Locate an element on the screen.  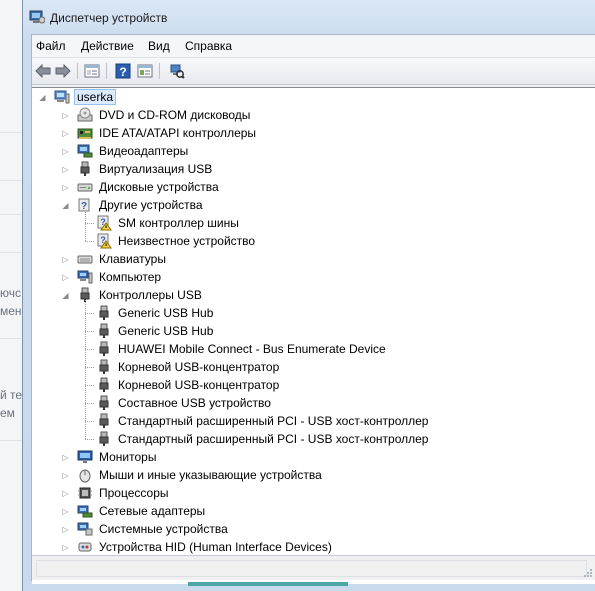
tree-node: Клавиатуры is located at coordinates (122, 259).